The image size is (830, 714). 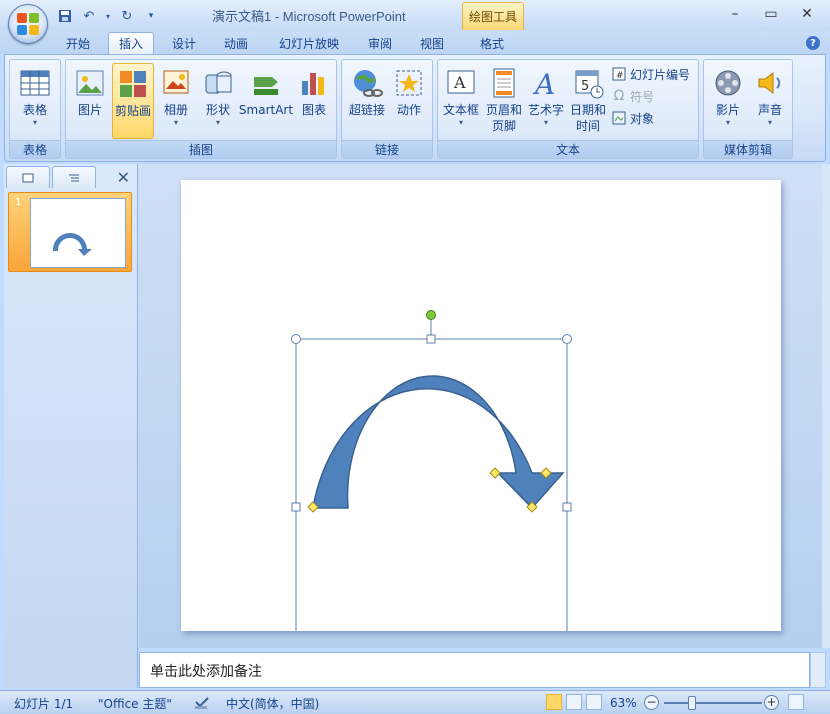 What do you see at coordinates (504, 101) in the screenshot?
I see `header-footer-button: 页眉和 页脚` at bounding box center [504, 101].